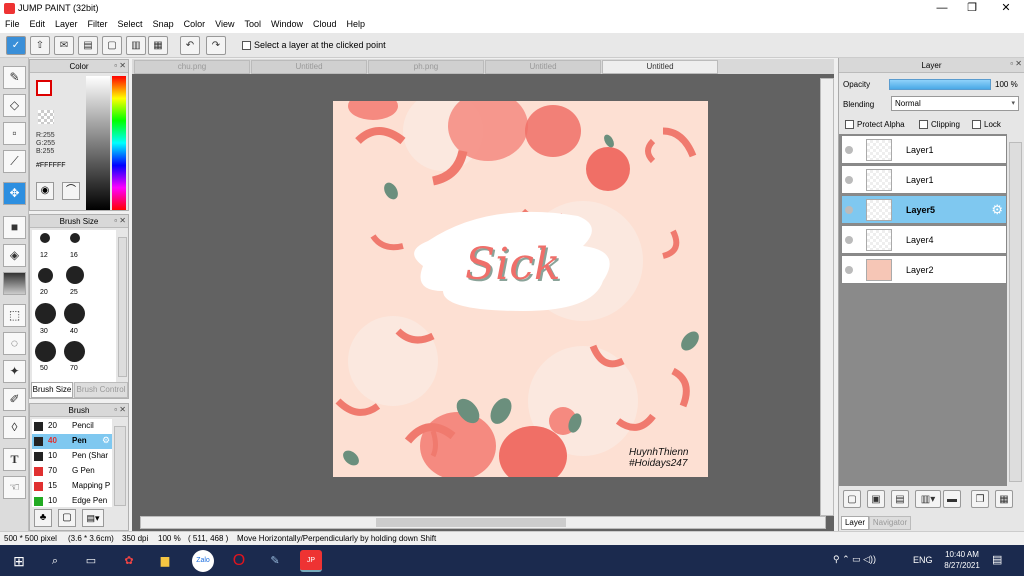 This screenshot has width=1024, height=576. What do you see at coordinates (190, 45) in the screenshot?
I see `undo-icon: ↶` at bounding box center [190, 45].